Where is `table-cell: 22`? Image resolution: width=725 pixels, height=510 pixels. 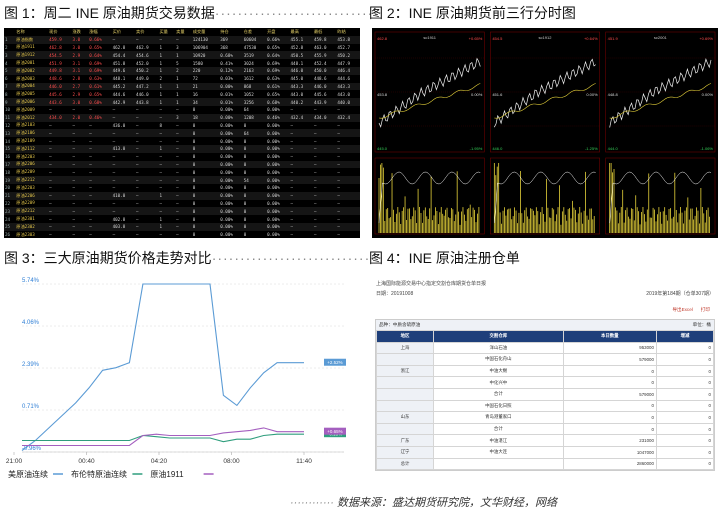
table-cell: 22 is located at coordinates (8, 203).